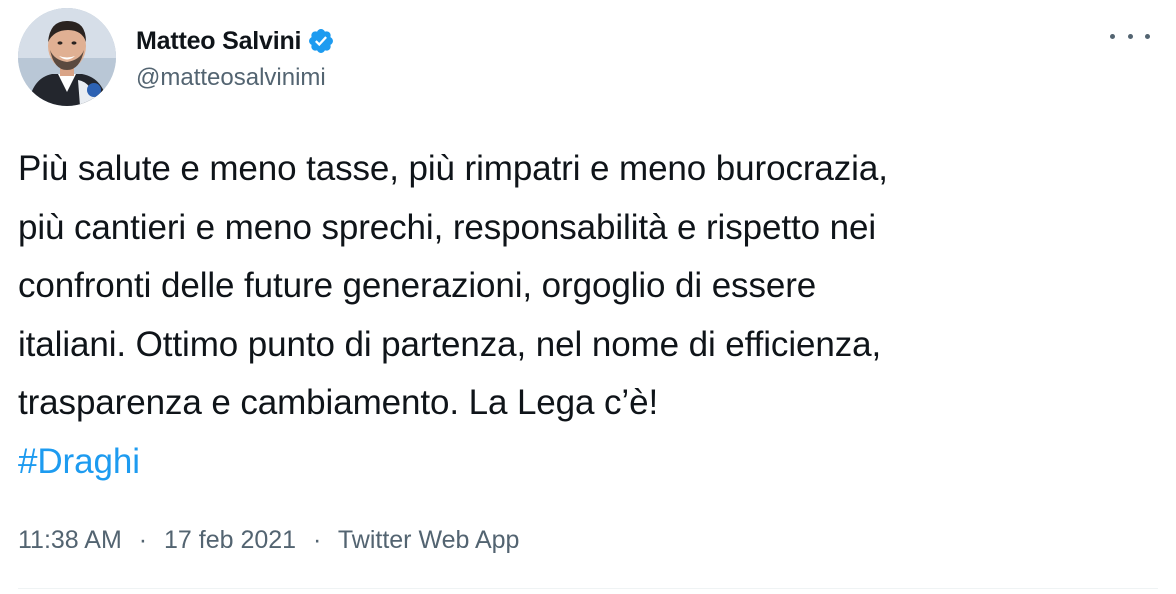 The height and width of the screenshot is (594, 1176). I want to click on tweet-date: 17 feb 2021, so click(230, 540).